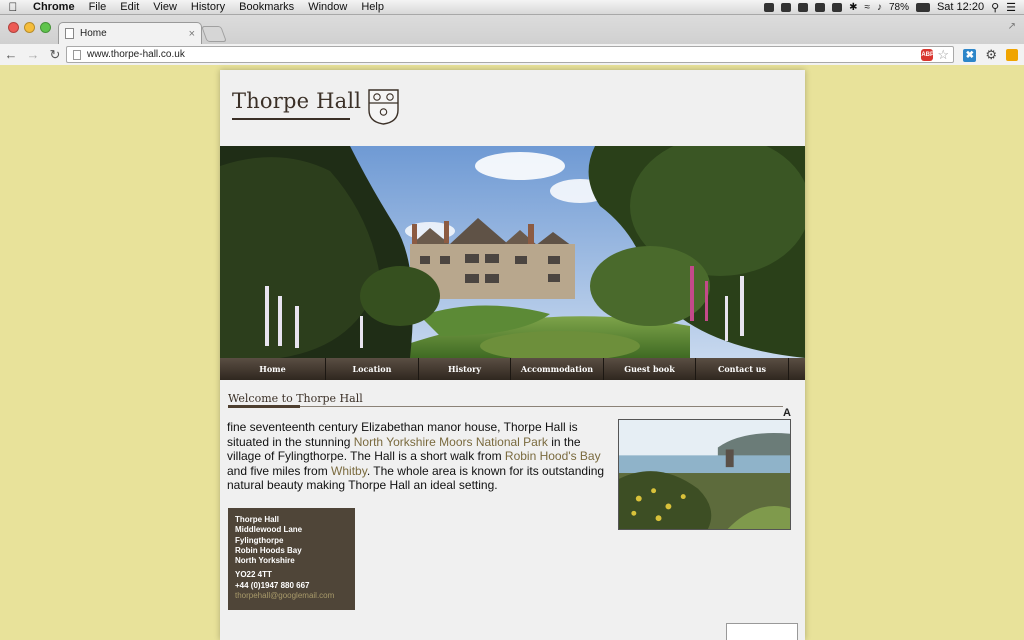 This screenshot has height=640, width=1024. Describe the element at coordinates (327, 7) in the screenshot. I see `menu-window: Window` at that location.